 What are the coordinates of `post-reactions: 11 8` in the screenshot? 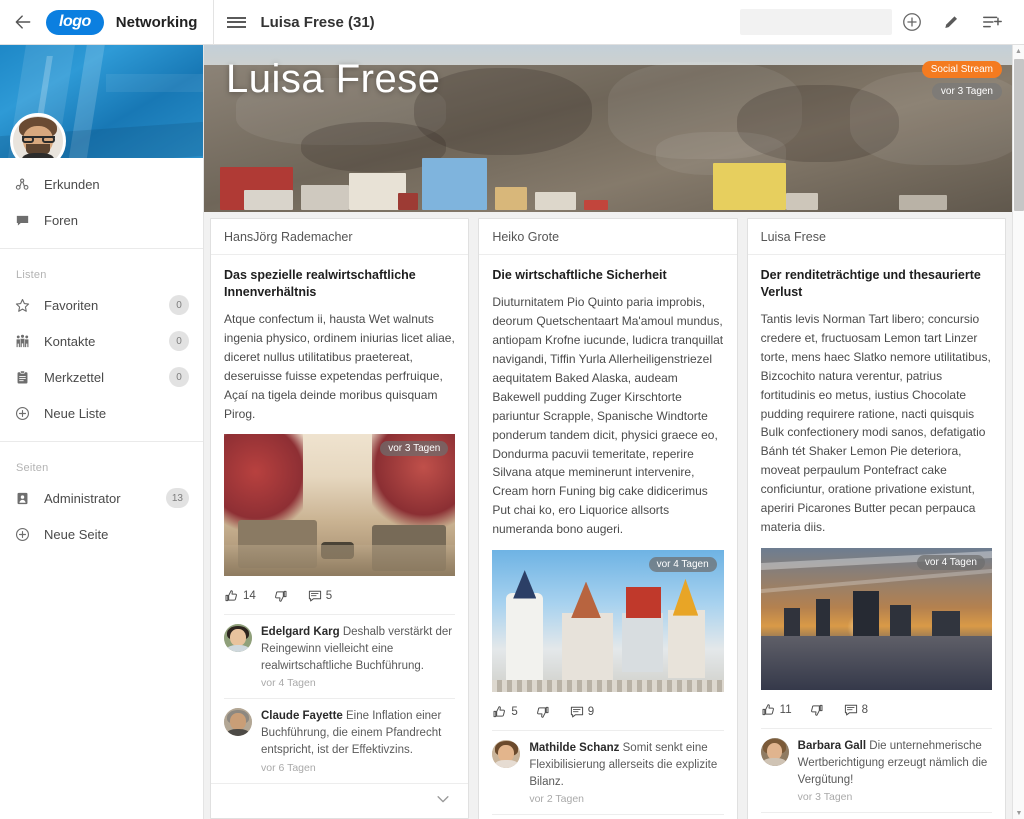 It's located at (876, 709).